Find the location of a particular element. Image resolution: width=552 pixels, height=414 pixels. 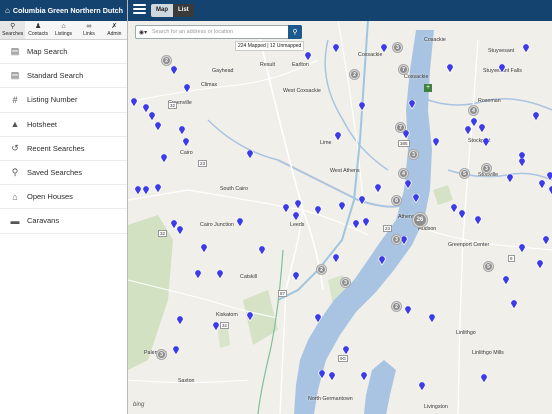

menu-recent-searches: ↺ Recent Searches is located at coordinates (63, 149).